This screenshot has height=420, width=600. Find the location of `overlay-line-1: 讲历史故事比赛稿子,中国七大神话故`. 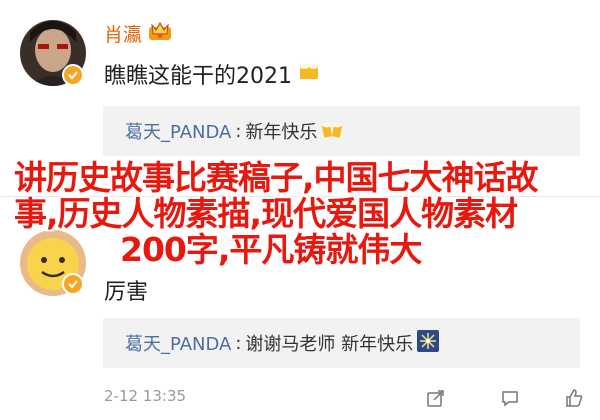

overlay-line-1: 讲历史故事比赛稿子,中国七大神话故 is located at coordinates (276, 177).